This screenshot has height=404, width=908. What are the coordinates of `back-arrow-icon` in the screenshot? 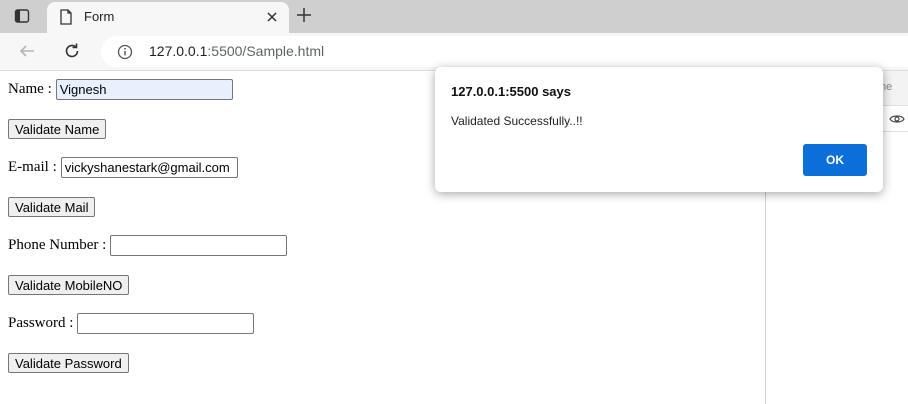 It's located at (27, 51).